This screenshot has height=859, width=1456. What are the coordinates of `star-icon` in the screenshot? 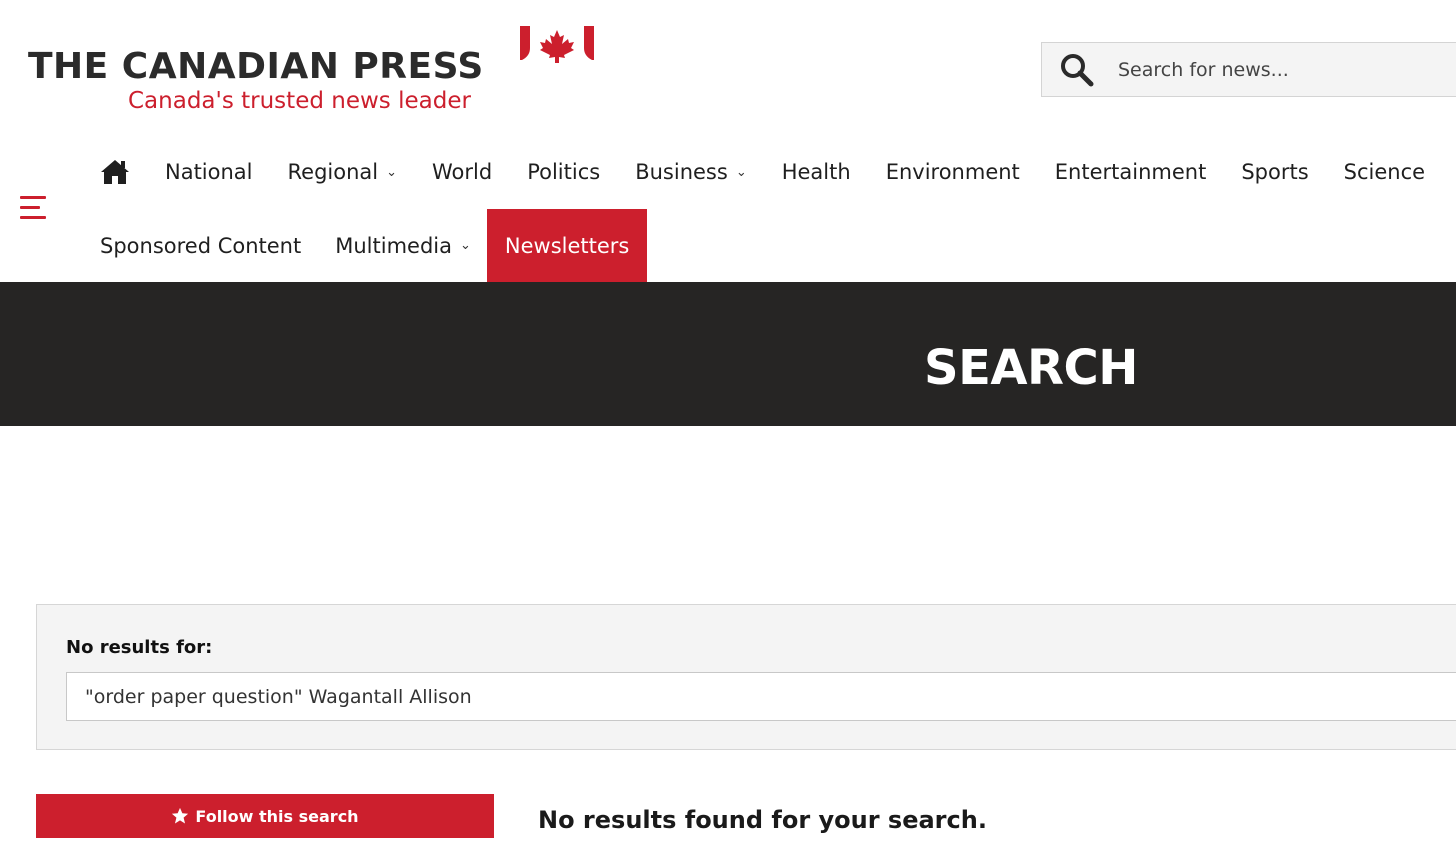 It's located at (180, 815).